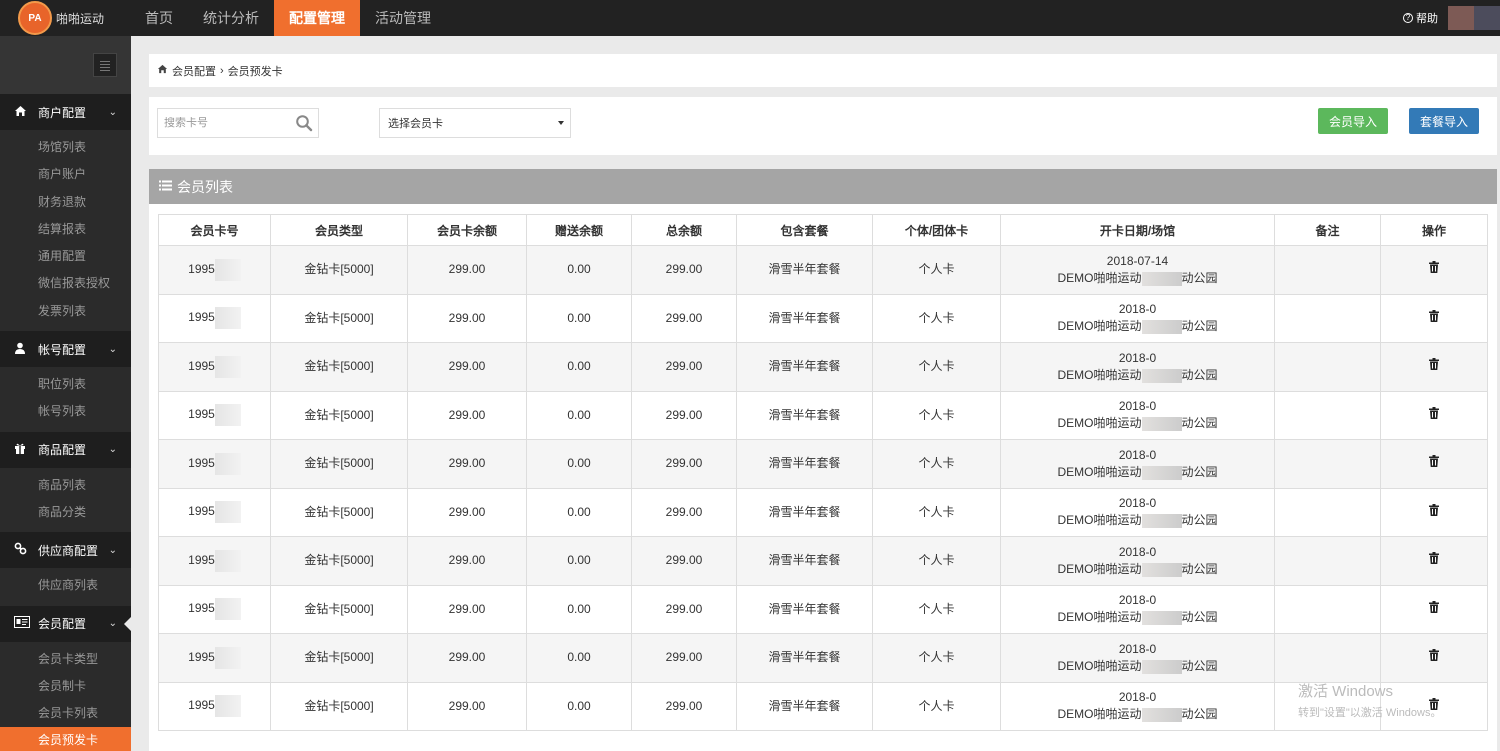 This screenshot has height=751, width=1500. I want to click on breadcrumb-parent: 会员配置, so click(194, 71).